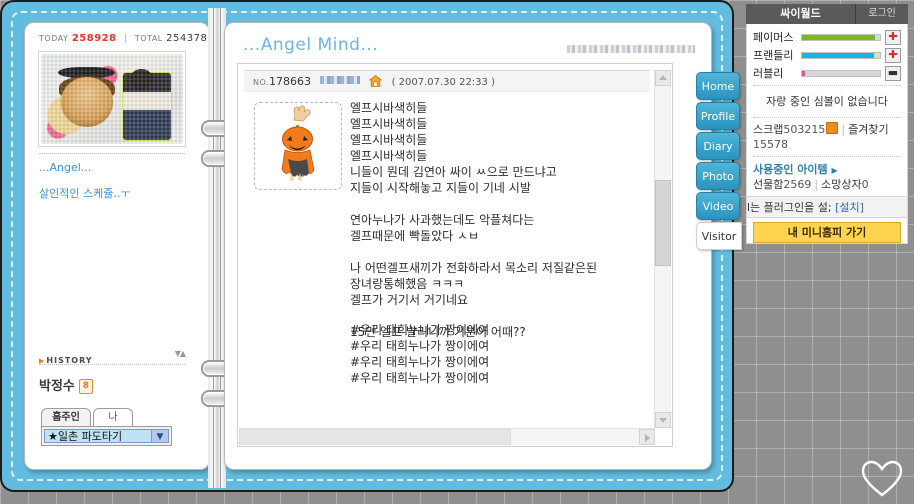 This screenshot has height=504, width=914. I want to click on triangle-up-icon, so click(663, 77).